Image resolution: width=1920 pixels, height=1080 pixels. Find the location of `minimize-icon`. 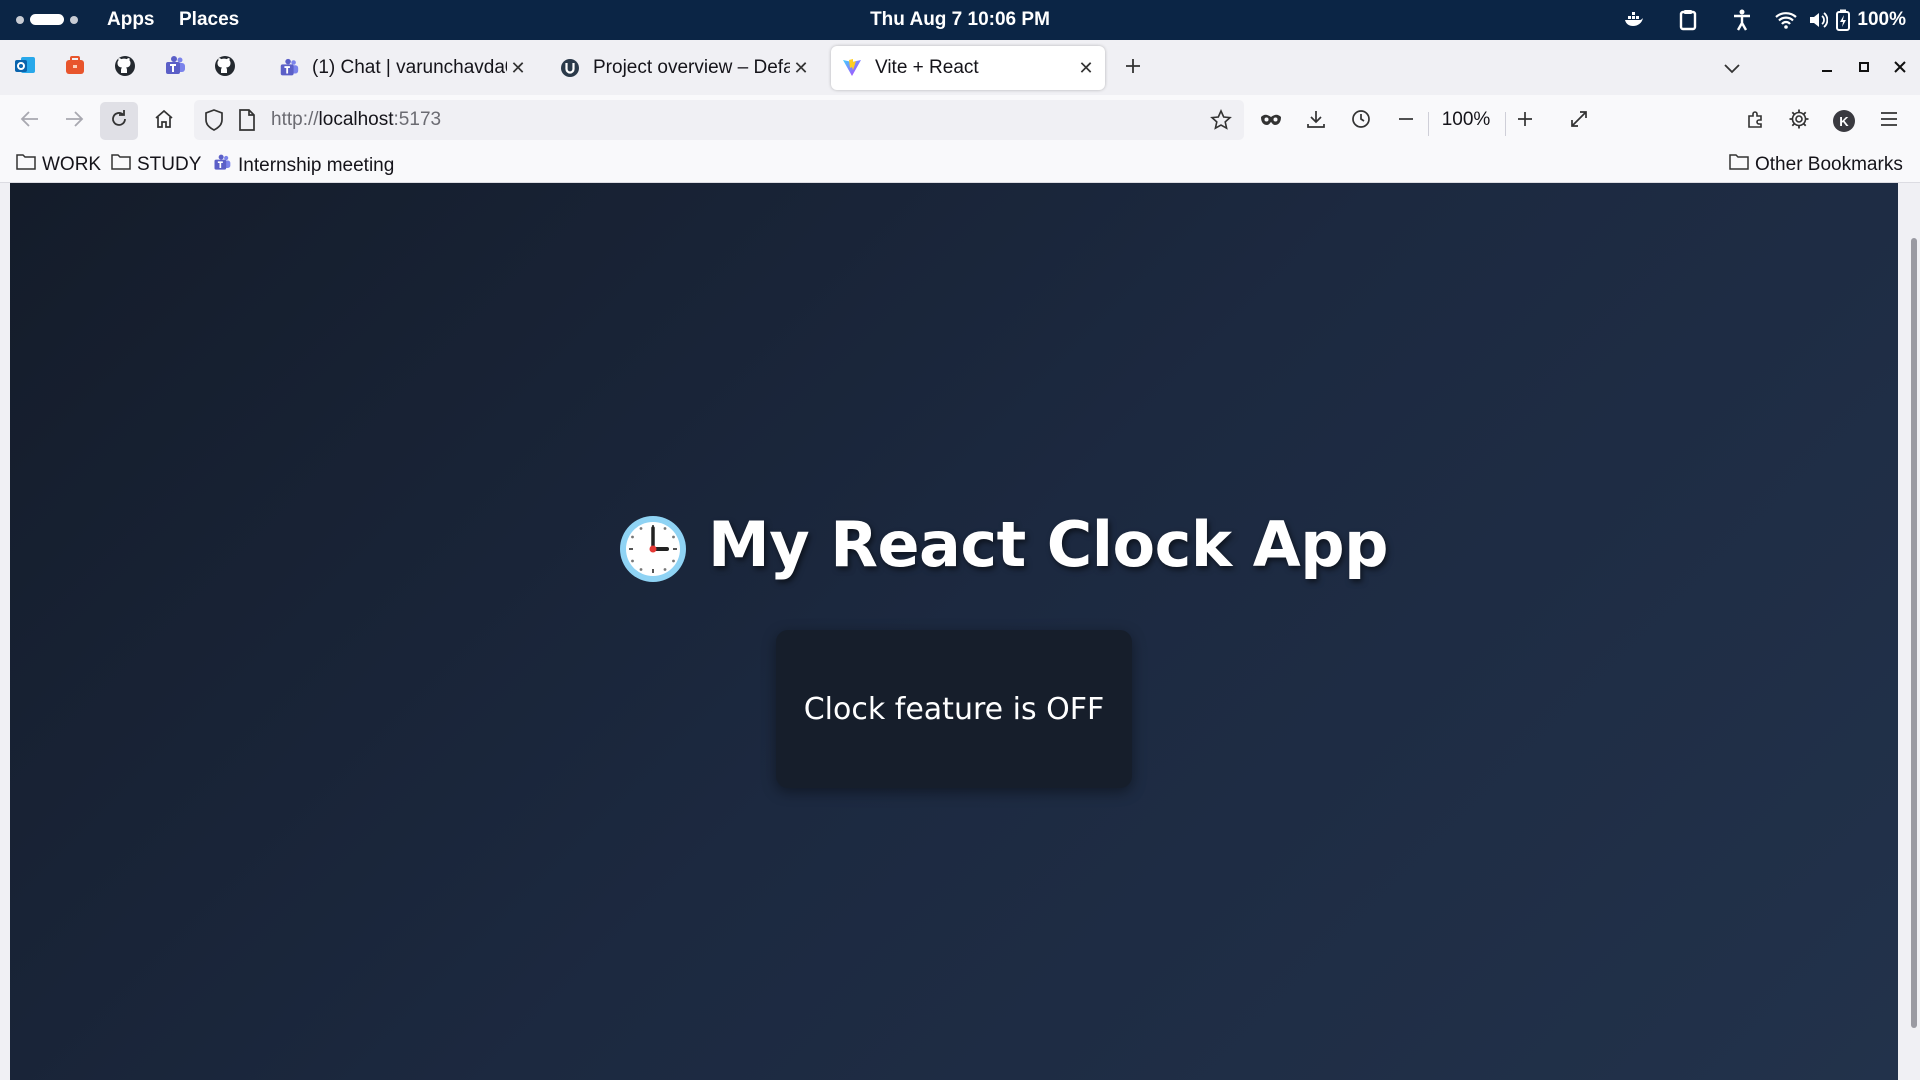

minimize-icon is located at coordinates (1827, 68).